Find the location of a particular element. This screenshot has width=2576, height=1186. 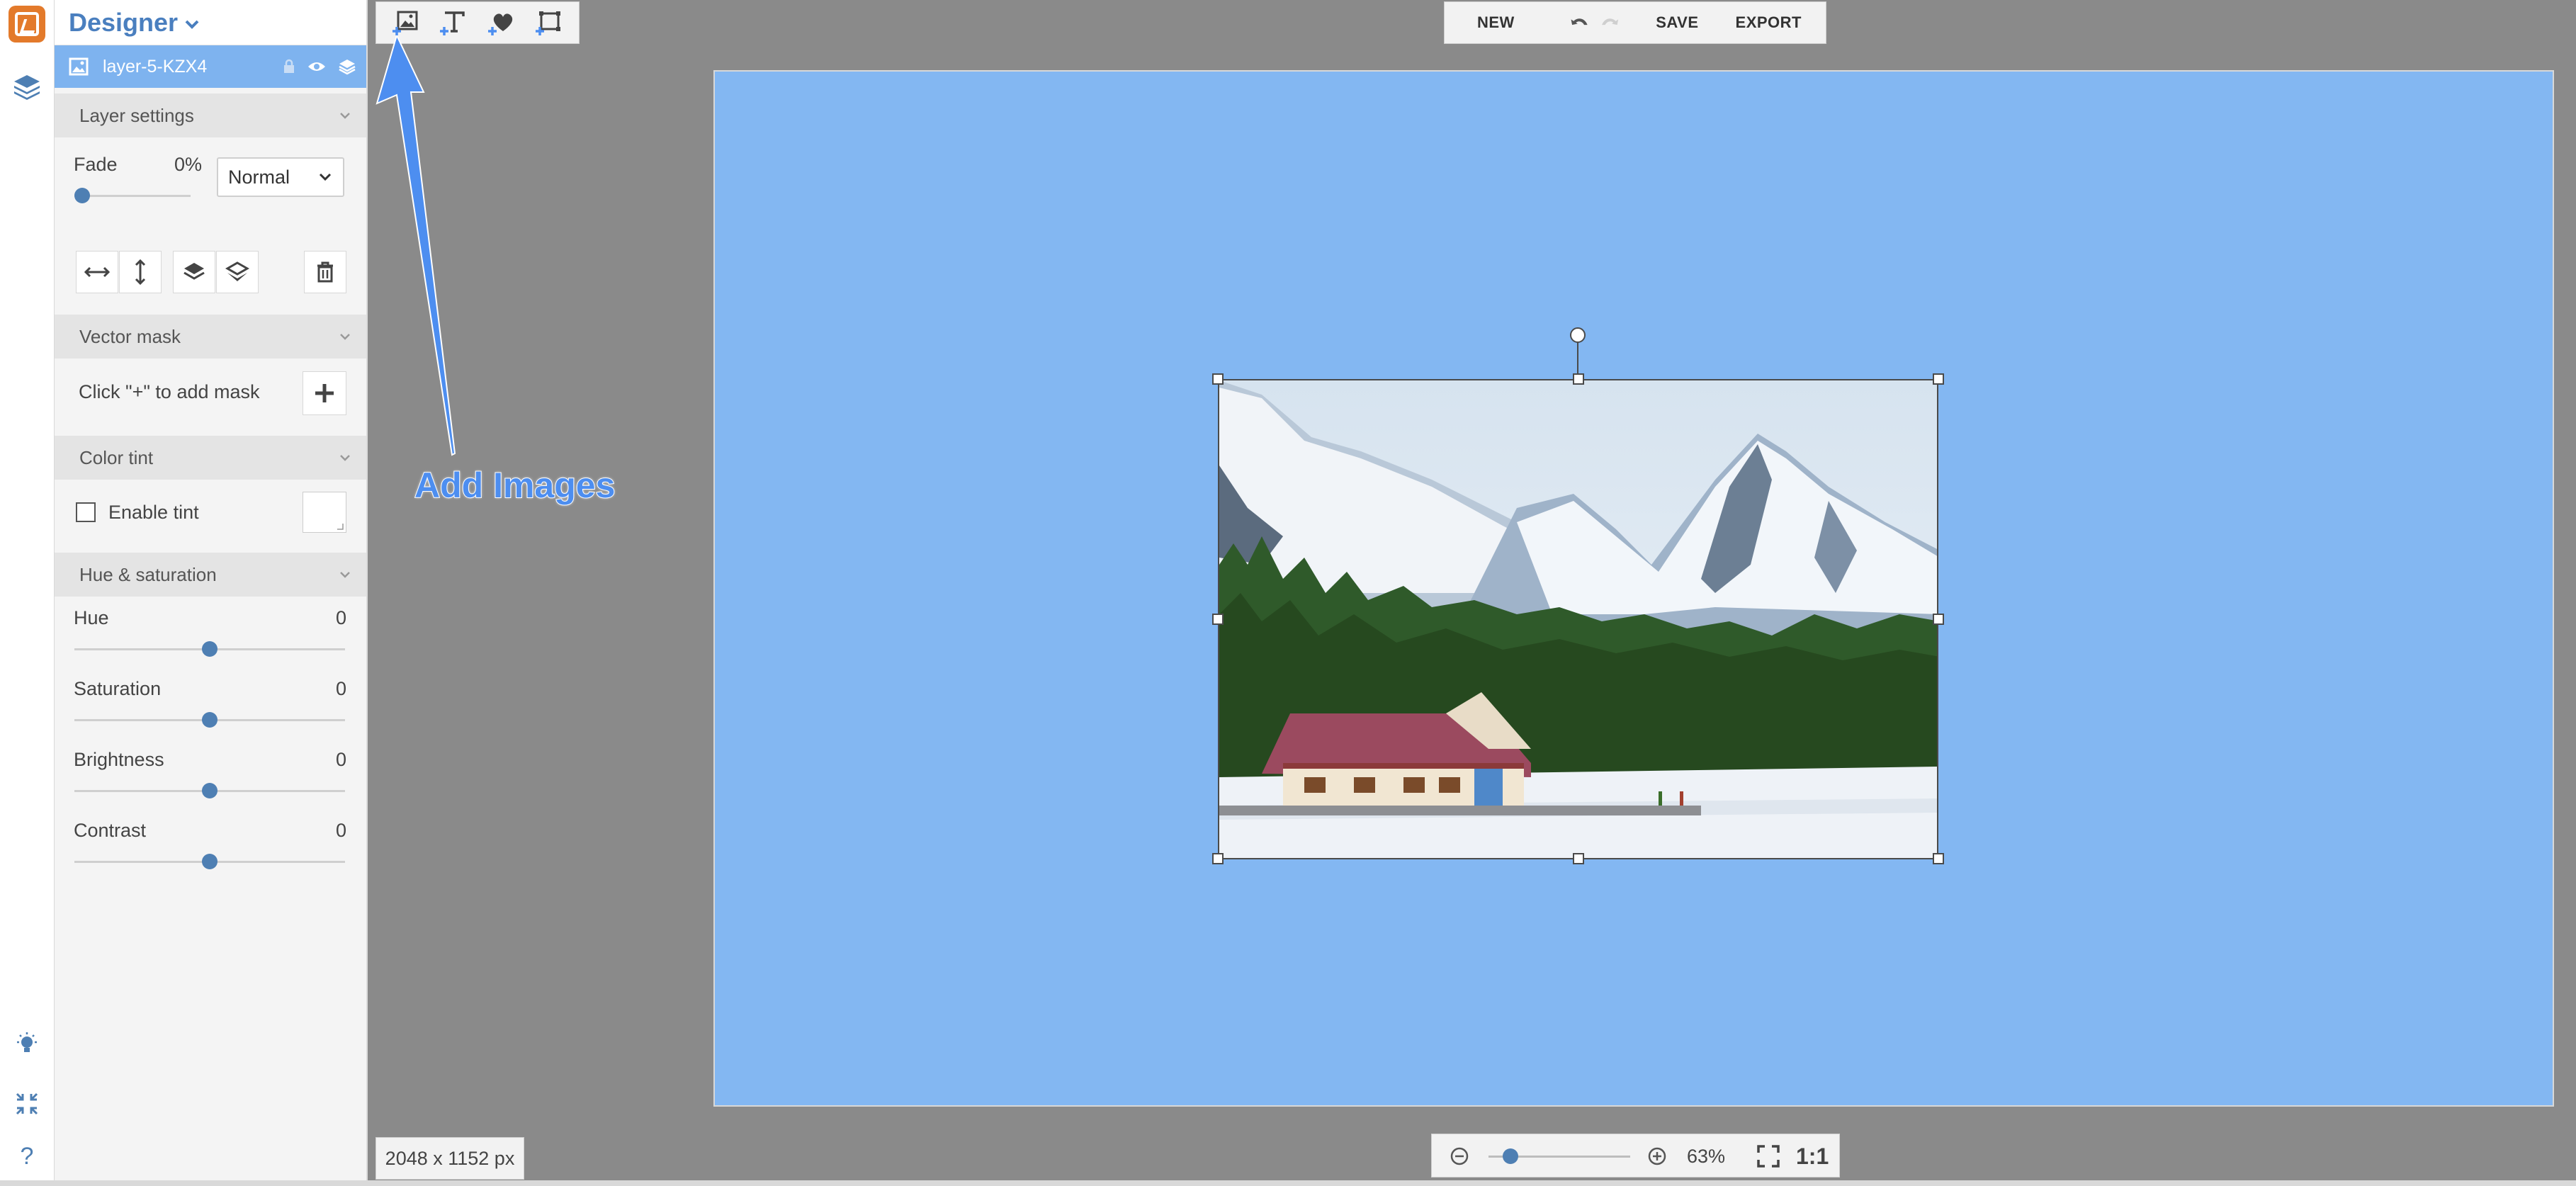

fade-label: Fade is located at coordinates (96, 164).